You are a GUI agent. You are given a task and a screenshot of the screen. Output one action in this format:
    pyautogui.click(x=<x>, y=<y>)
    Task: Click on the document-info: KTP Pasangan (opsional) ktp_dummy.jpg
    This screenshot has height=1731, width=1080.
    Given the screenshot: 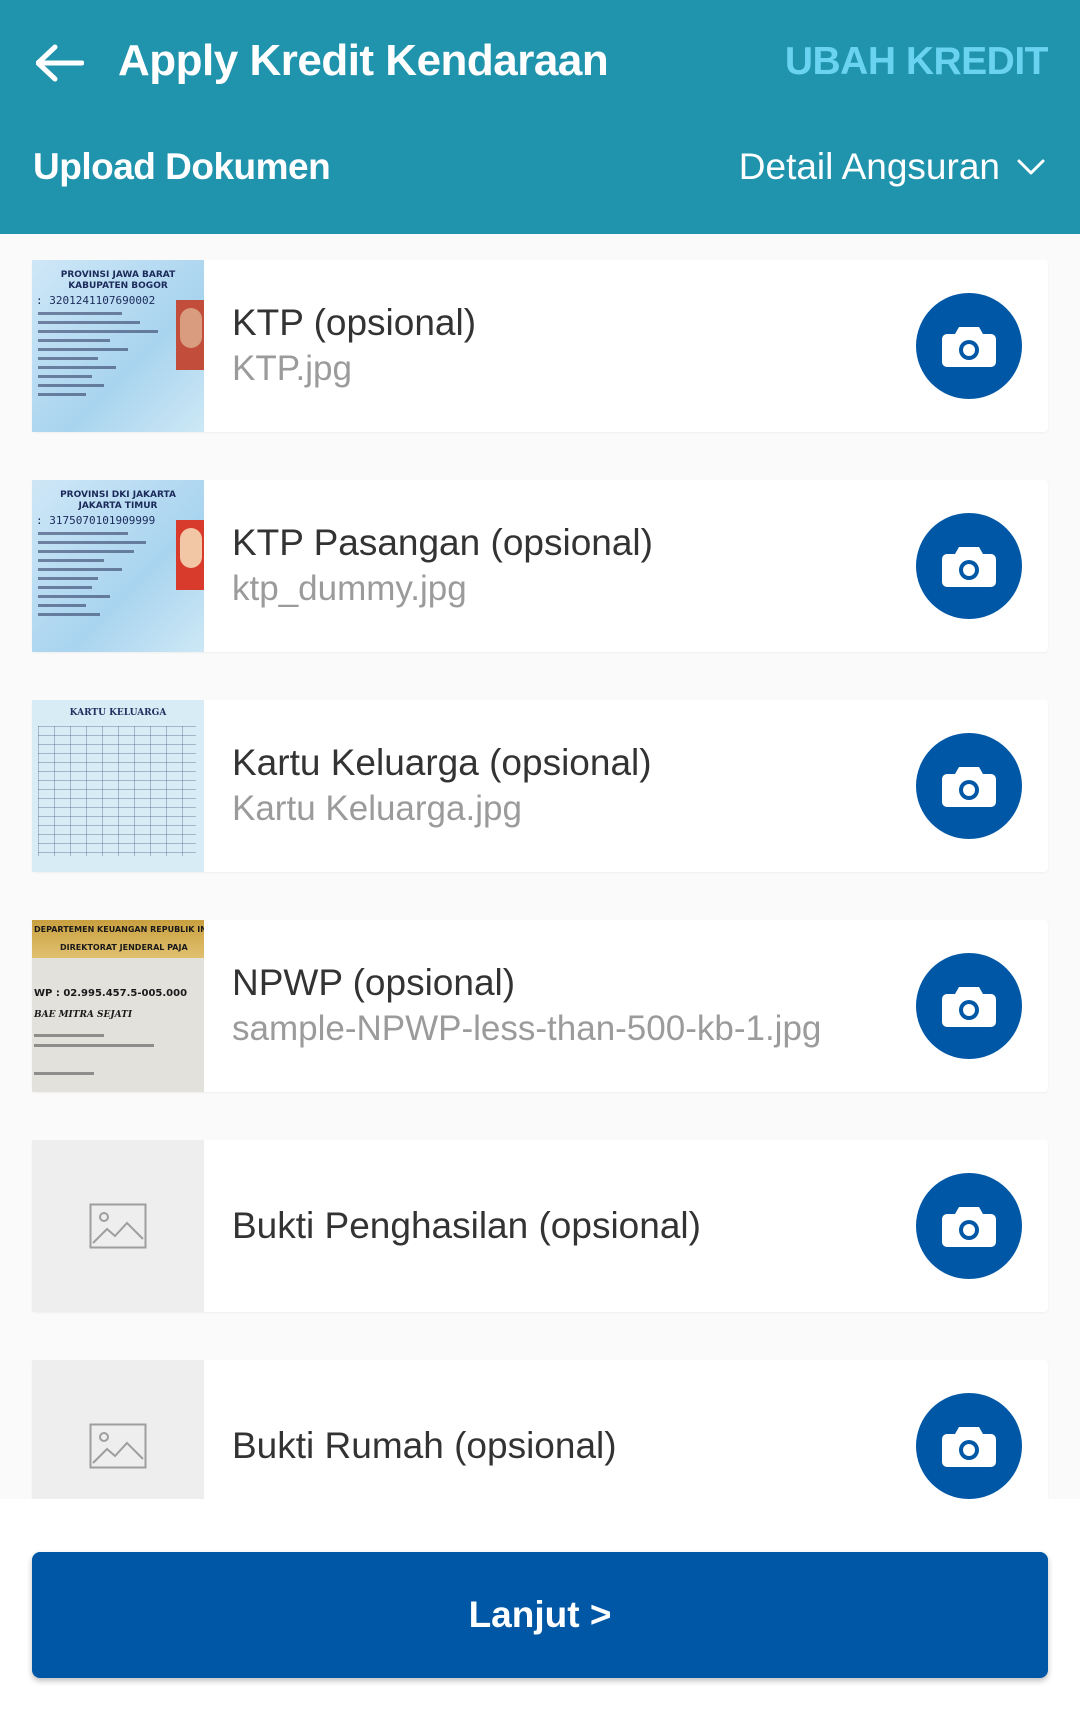 What is the action you would take?
    pyautogui.click(x=552, y=566)
    